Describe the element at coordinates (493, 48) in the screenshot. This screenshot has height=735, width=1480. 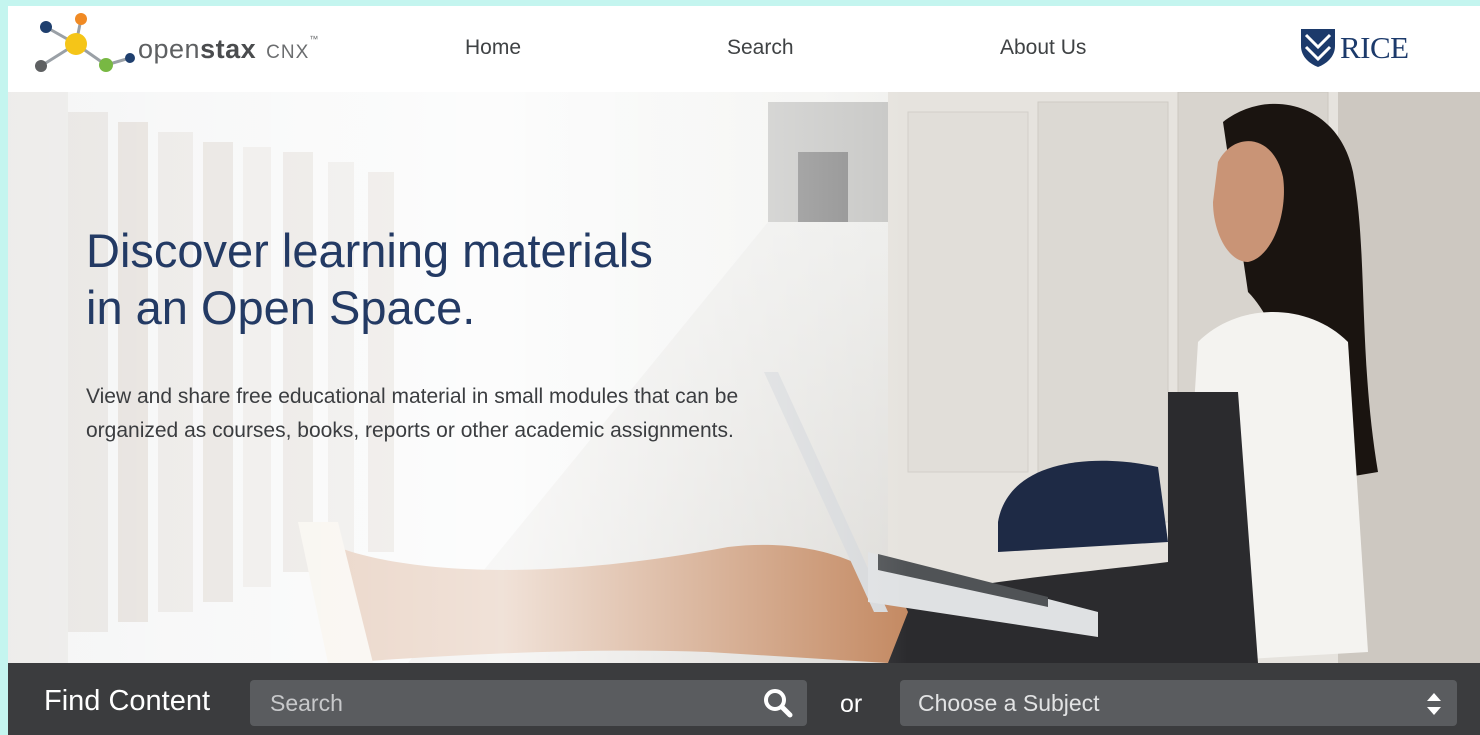
I see `nav-home-link: Home` at that location.